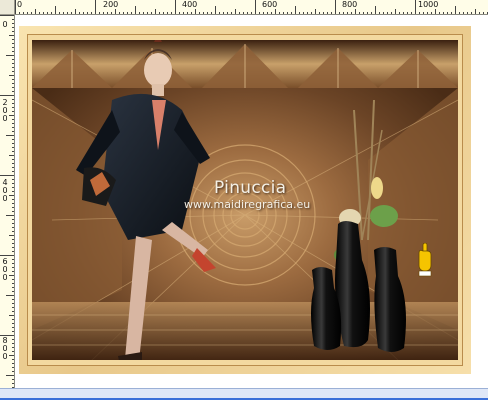 Image resolution: width=488 pixels, height=400 pixels. I want to click on watermark-url: www.maidiregrafica.eu, so click(247, 204).